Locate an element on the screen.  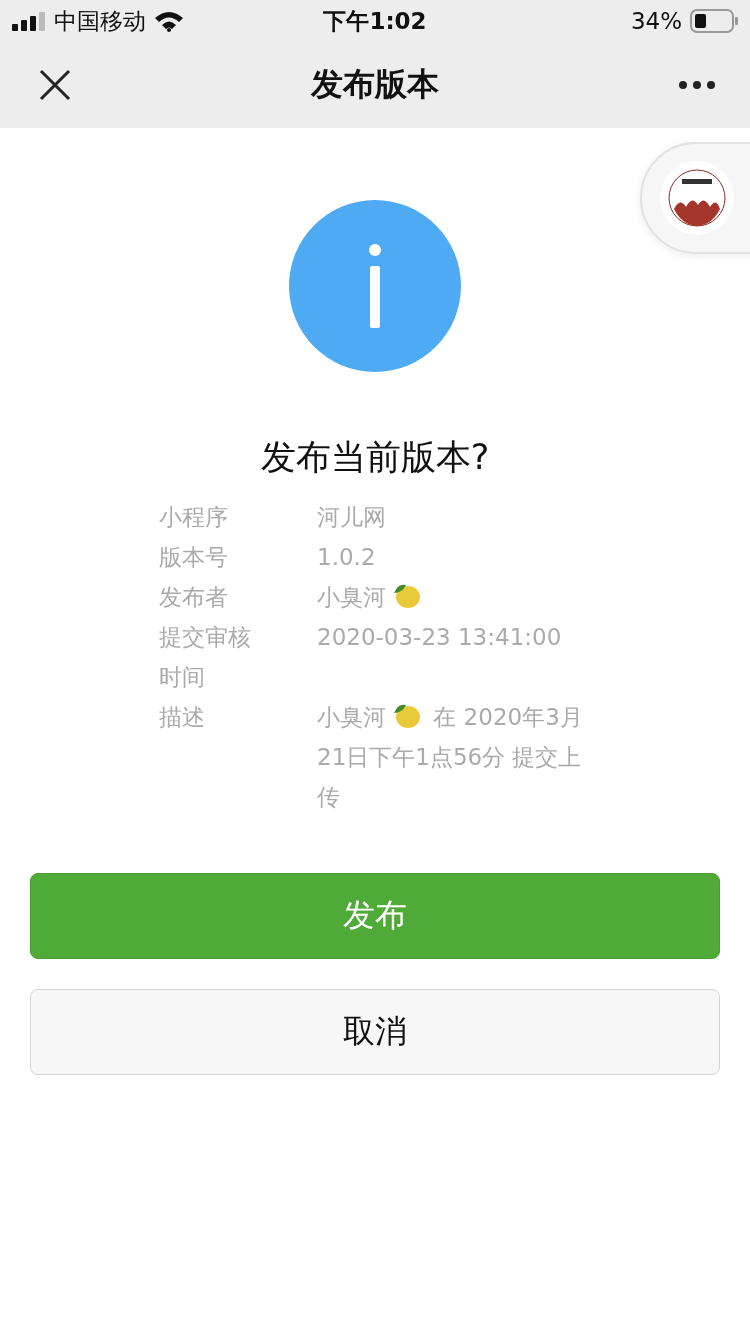
more-icon is located at coordinates (697, 85).